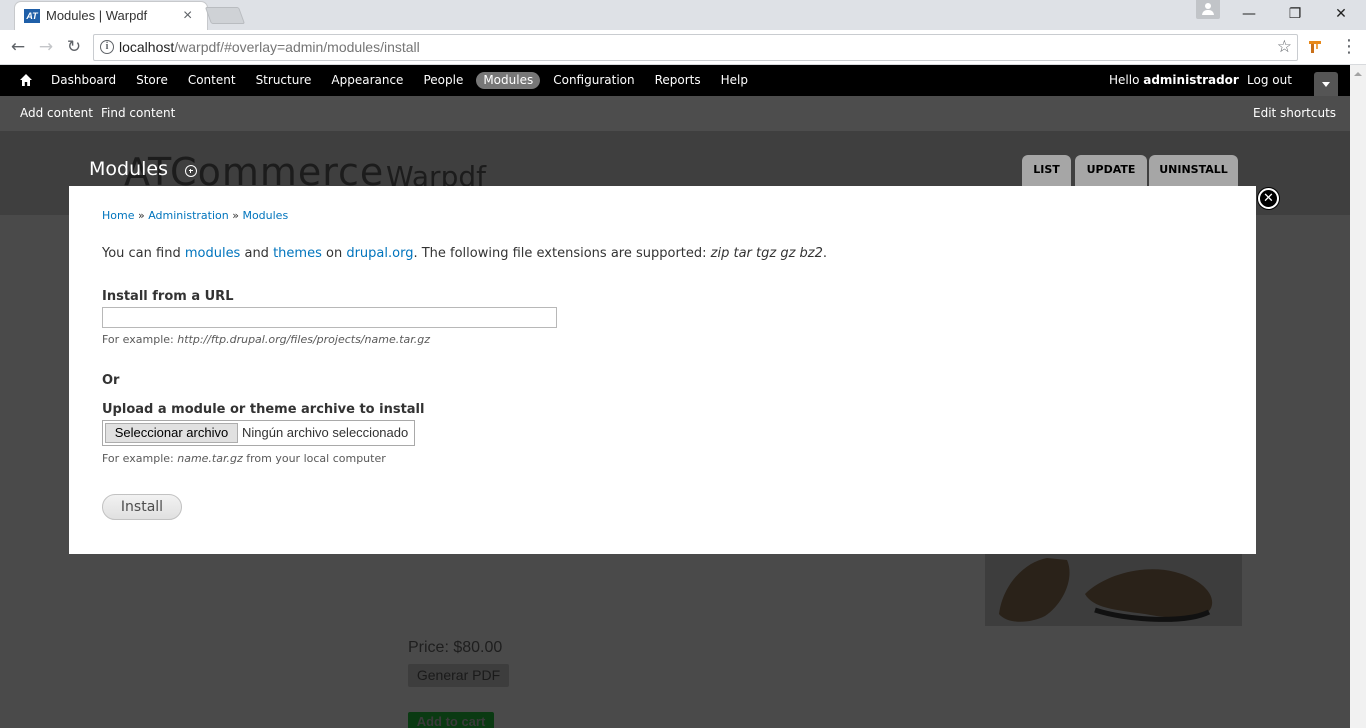 The image size is (1366, 728). I want to click on product-price: Price: $80.00, so click(455, 647).